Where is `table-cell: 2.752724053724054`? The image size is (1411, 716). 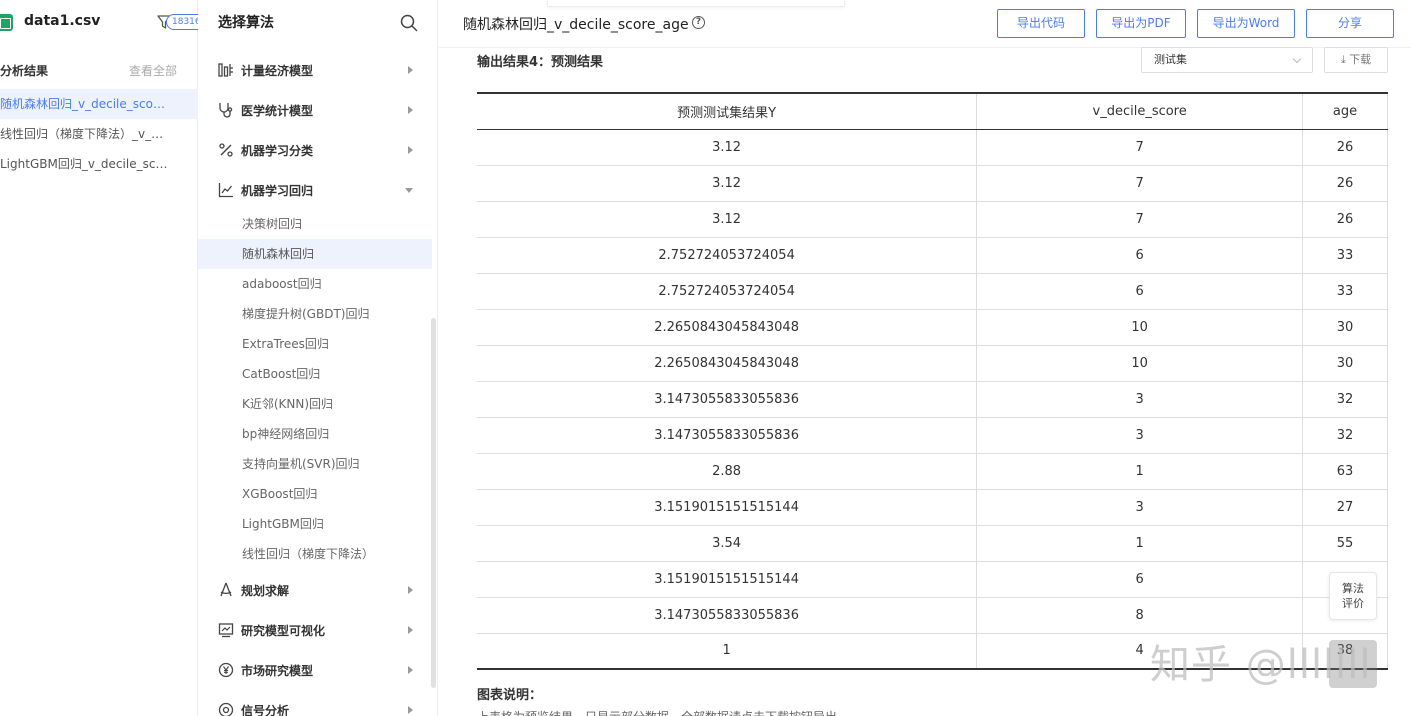 table-cell: 2.752724053724054 is located at coordinates (727, 255).